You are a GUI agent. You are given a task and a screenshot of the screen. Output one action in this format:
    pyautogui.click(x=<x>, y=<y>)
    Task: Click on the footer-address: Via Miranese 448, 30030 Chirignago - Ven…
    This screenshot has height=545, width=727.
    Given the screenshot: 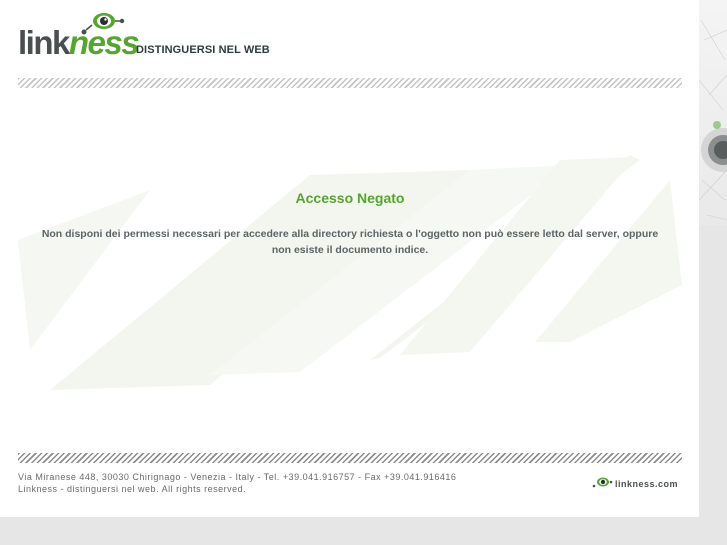 What is the action you would take?
    pyautogui.click(x=237, y=483)
    